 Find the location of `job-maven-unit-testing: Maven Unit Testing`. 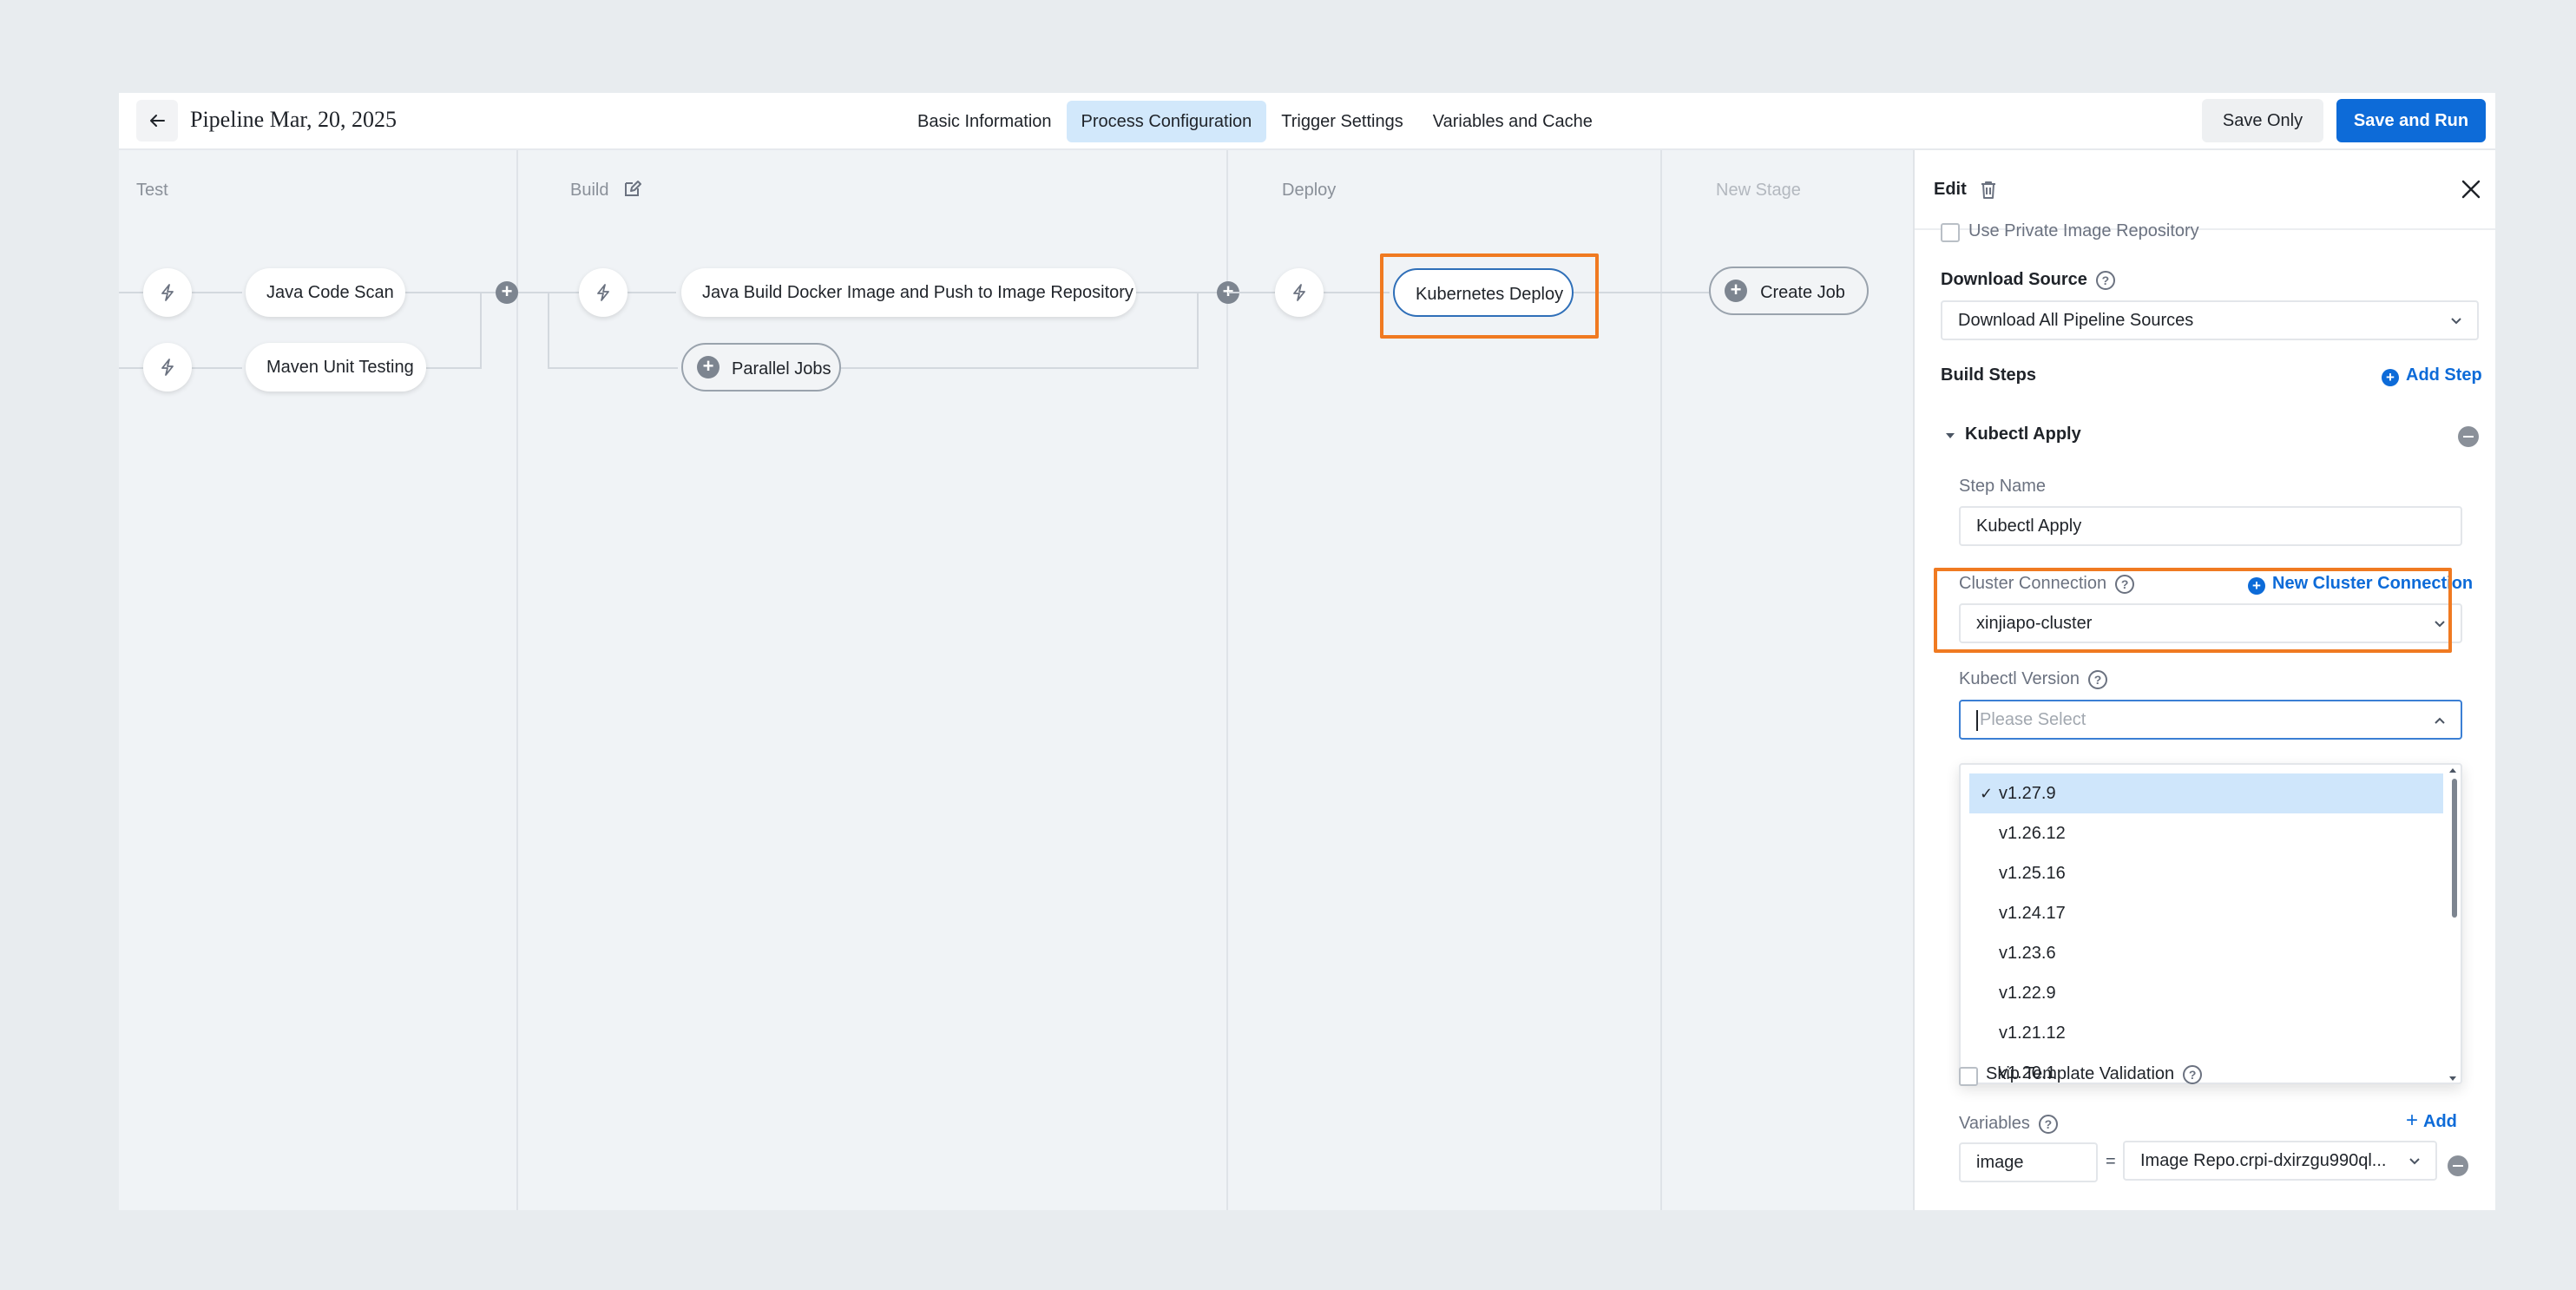

job-maven-unit-testing: Maven Unit Testing is located at coordinates (336, 367).